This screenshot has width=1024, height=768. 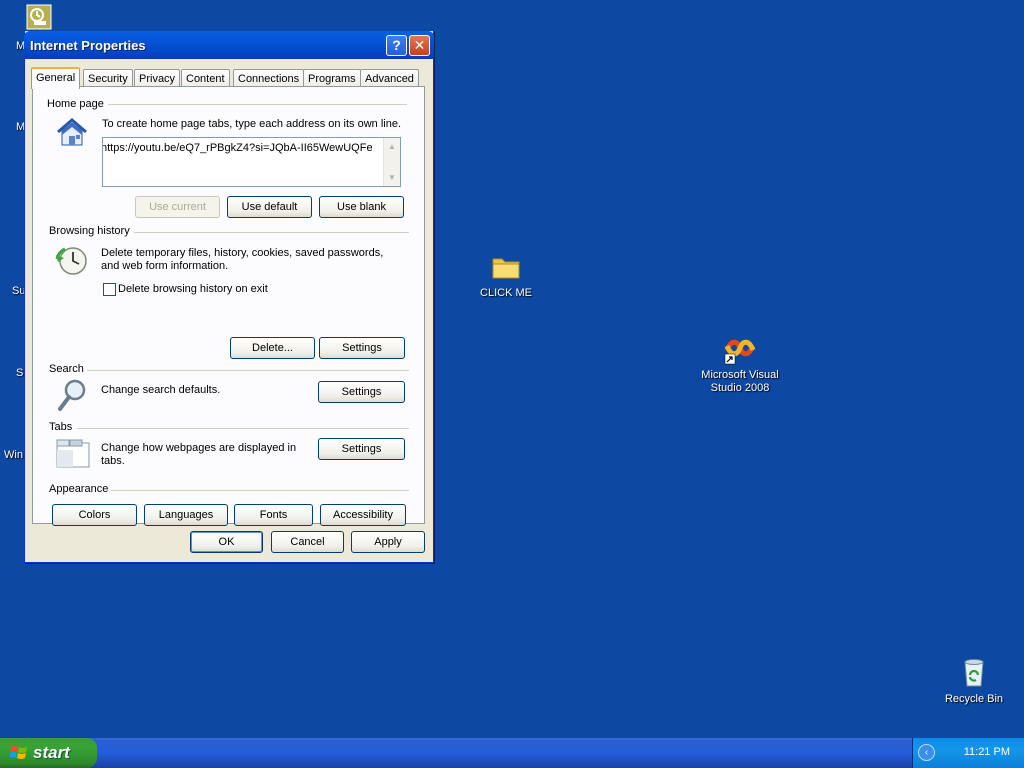 I want to click on desktop-icon-visual-studio: Microsoft Visual Studio 2008, so click(x=740, y=363).